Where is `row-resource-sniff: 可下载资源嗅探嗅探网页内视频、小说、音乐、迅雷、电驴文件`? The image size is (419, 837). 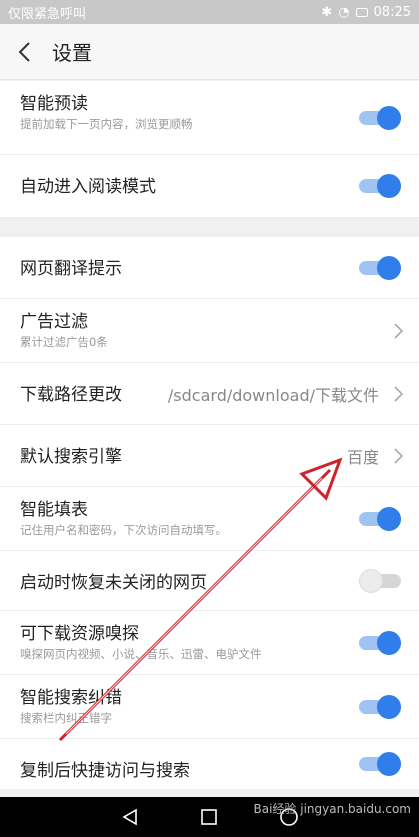 row-resource-sniff: 可下载资源嗅探嗅探网页内视频、小说、音乐、迅雷、电驴文件 is located at coordinates (209, 643).